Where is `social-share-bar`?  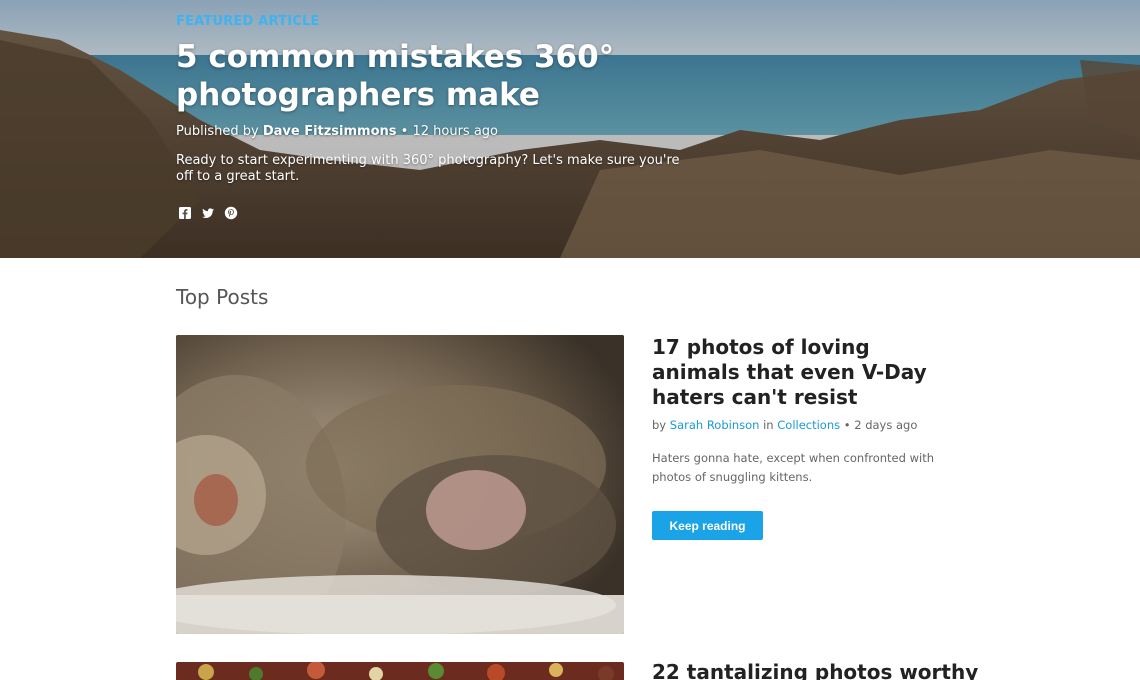 social-share-bar is located at coordinates (208, 212).